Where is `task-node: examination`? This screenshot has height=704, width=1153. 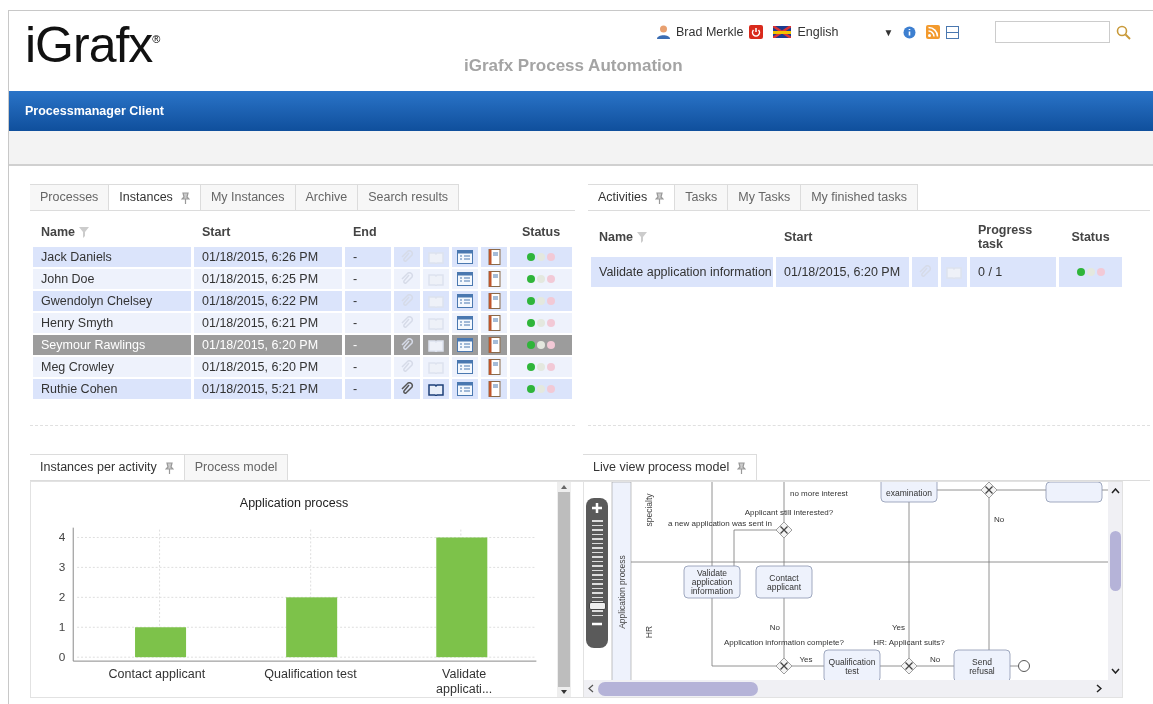 task-node: examination is located at coordinates (909, 492).